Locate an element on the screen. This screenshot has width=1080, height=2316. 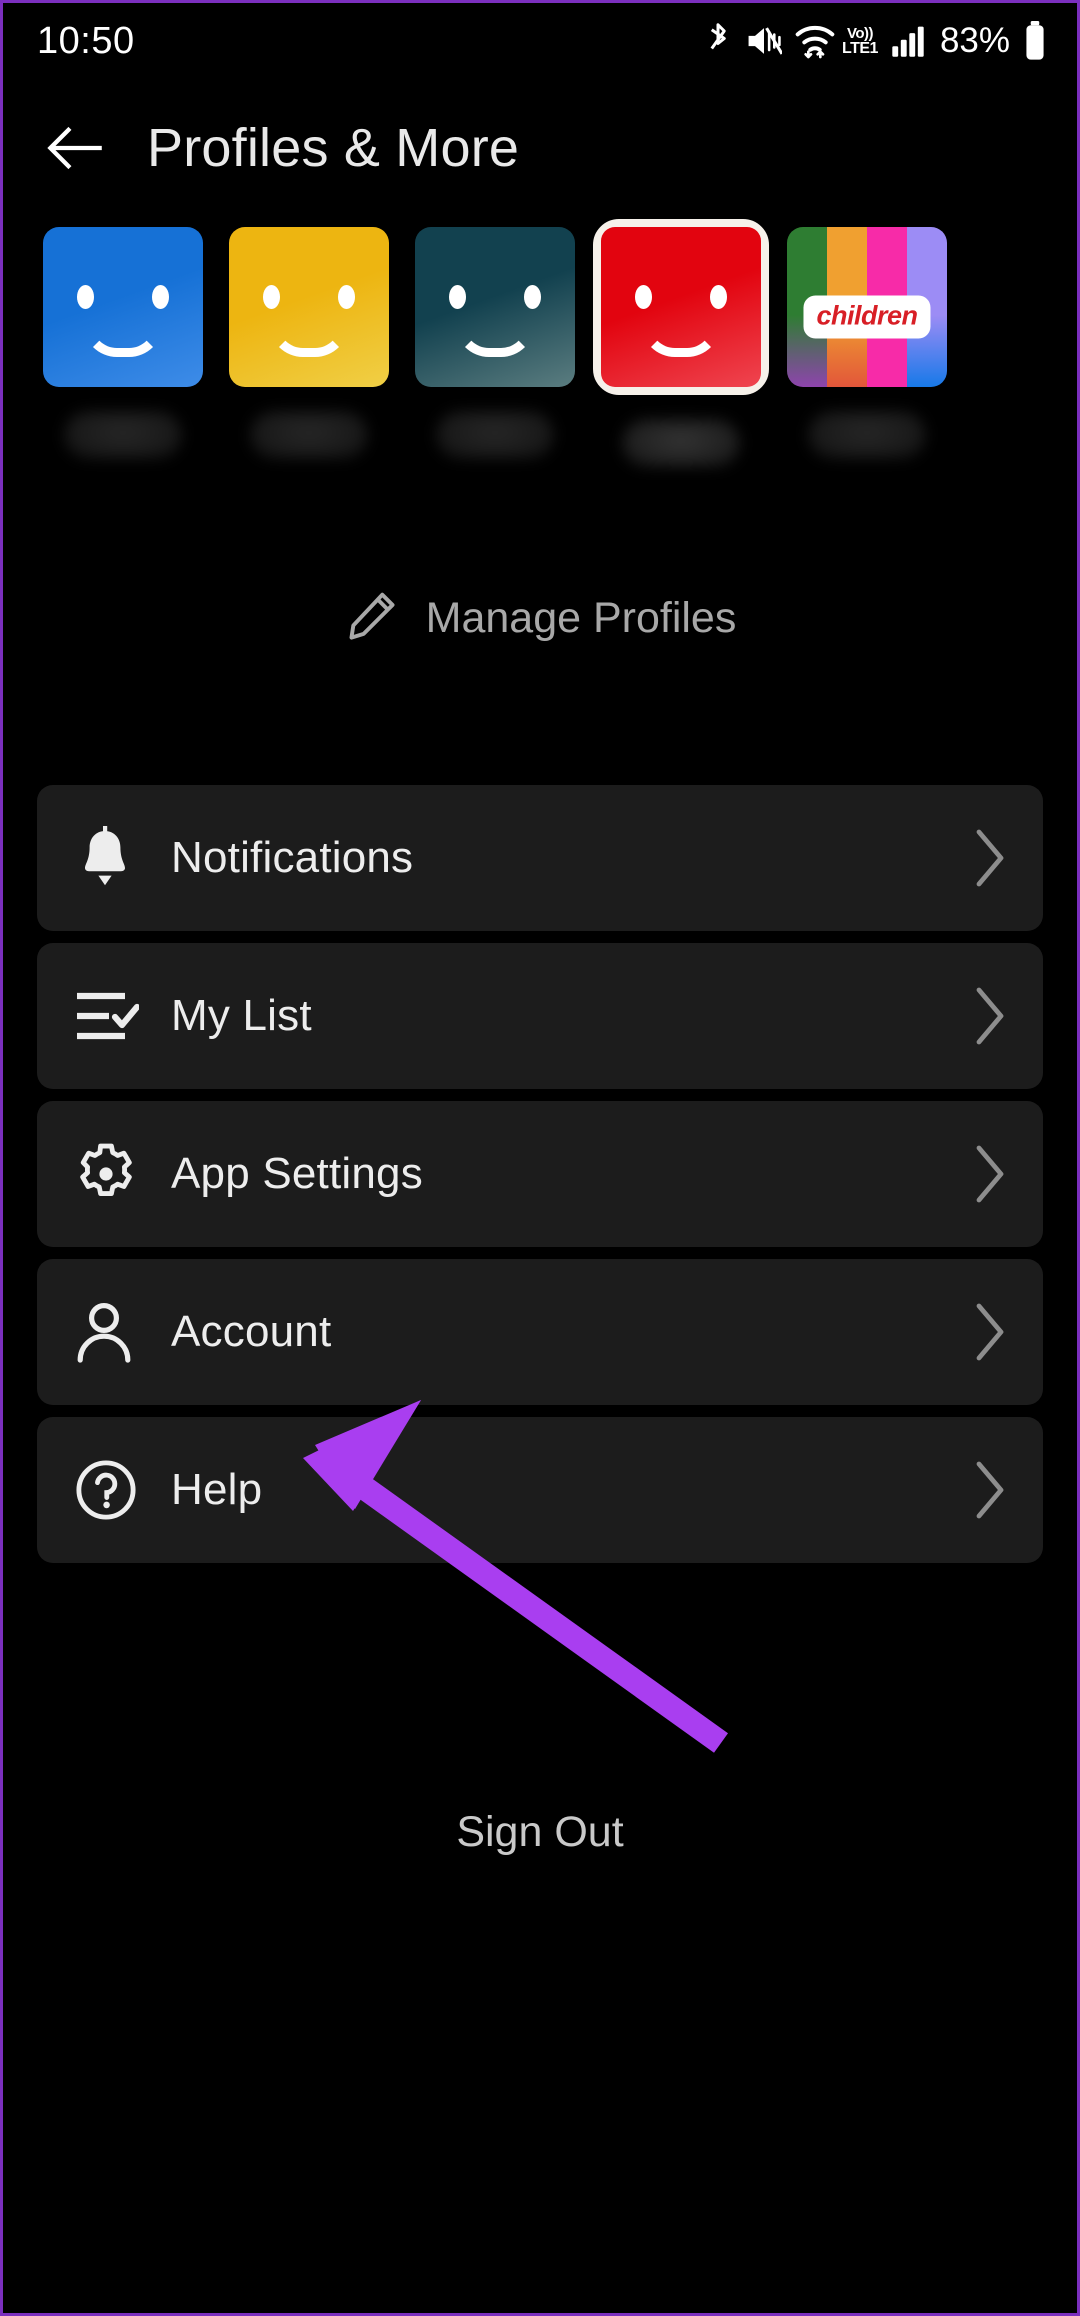
avatar: children is located at coordinates (867, 307).